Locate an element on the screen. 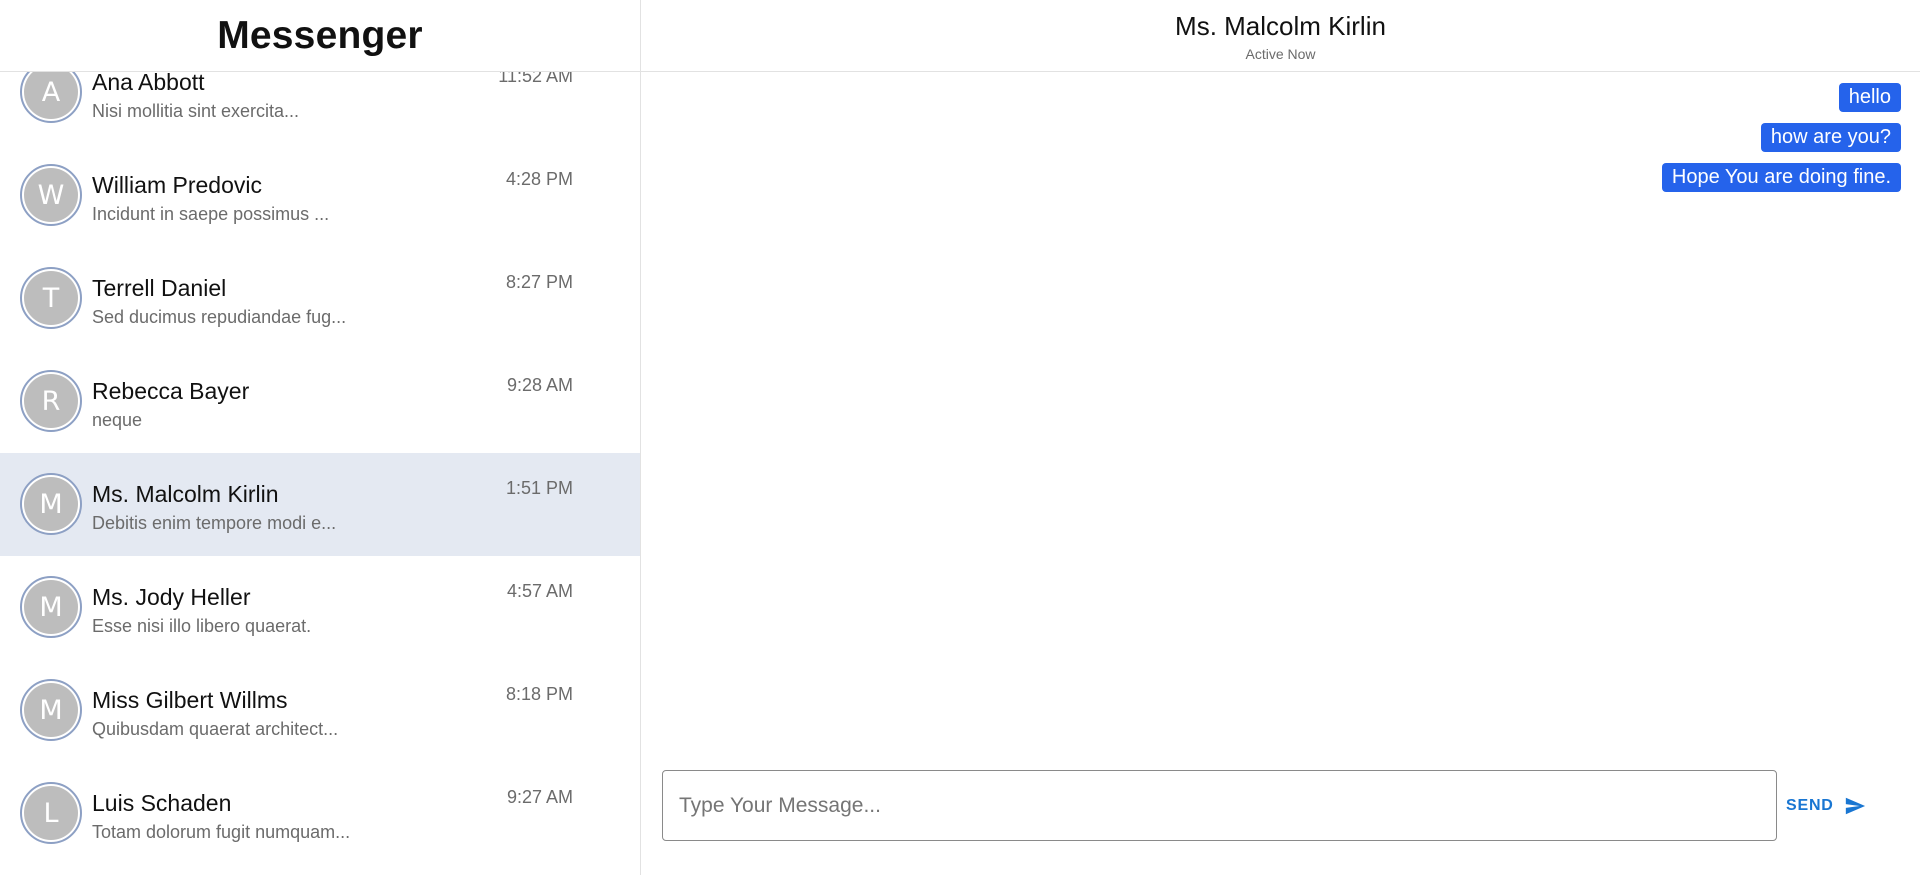 The height and width of the screenshot is (875, 1920). message-time: 9:28 AM is located at coordinates (539, 385).